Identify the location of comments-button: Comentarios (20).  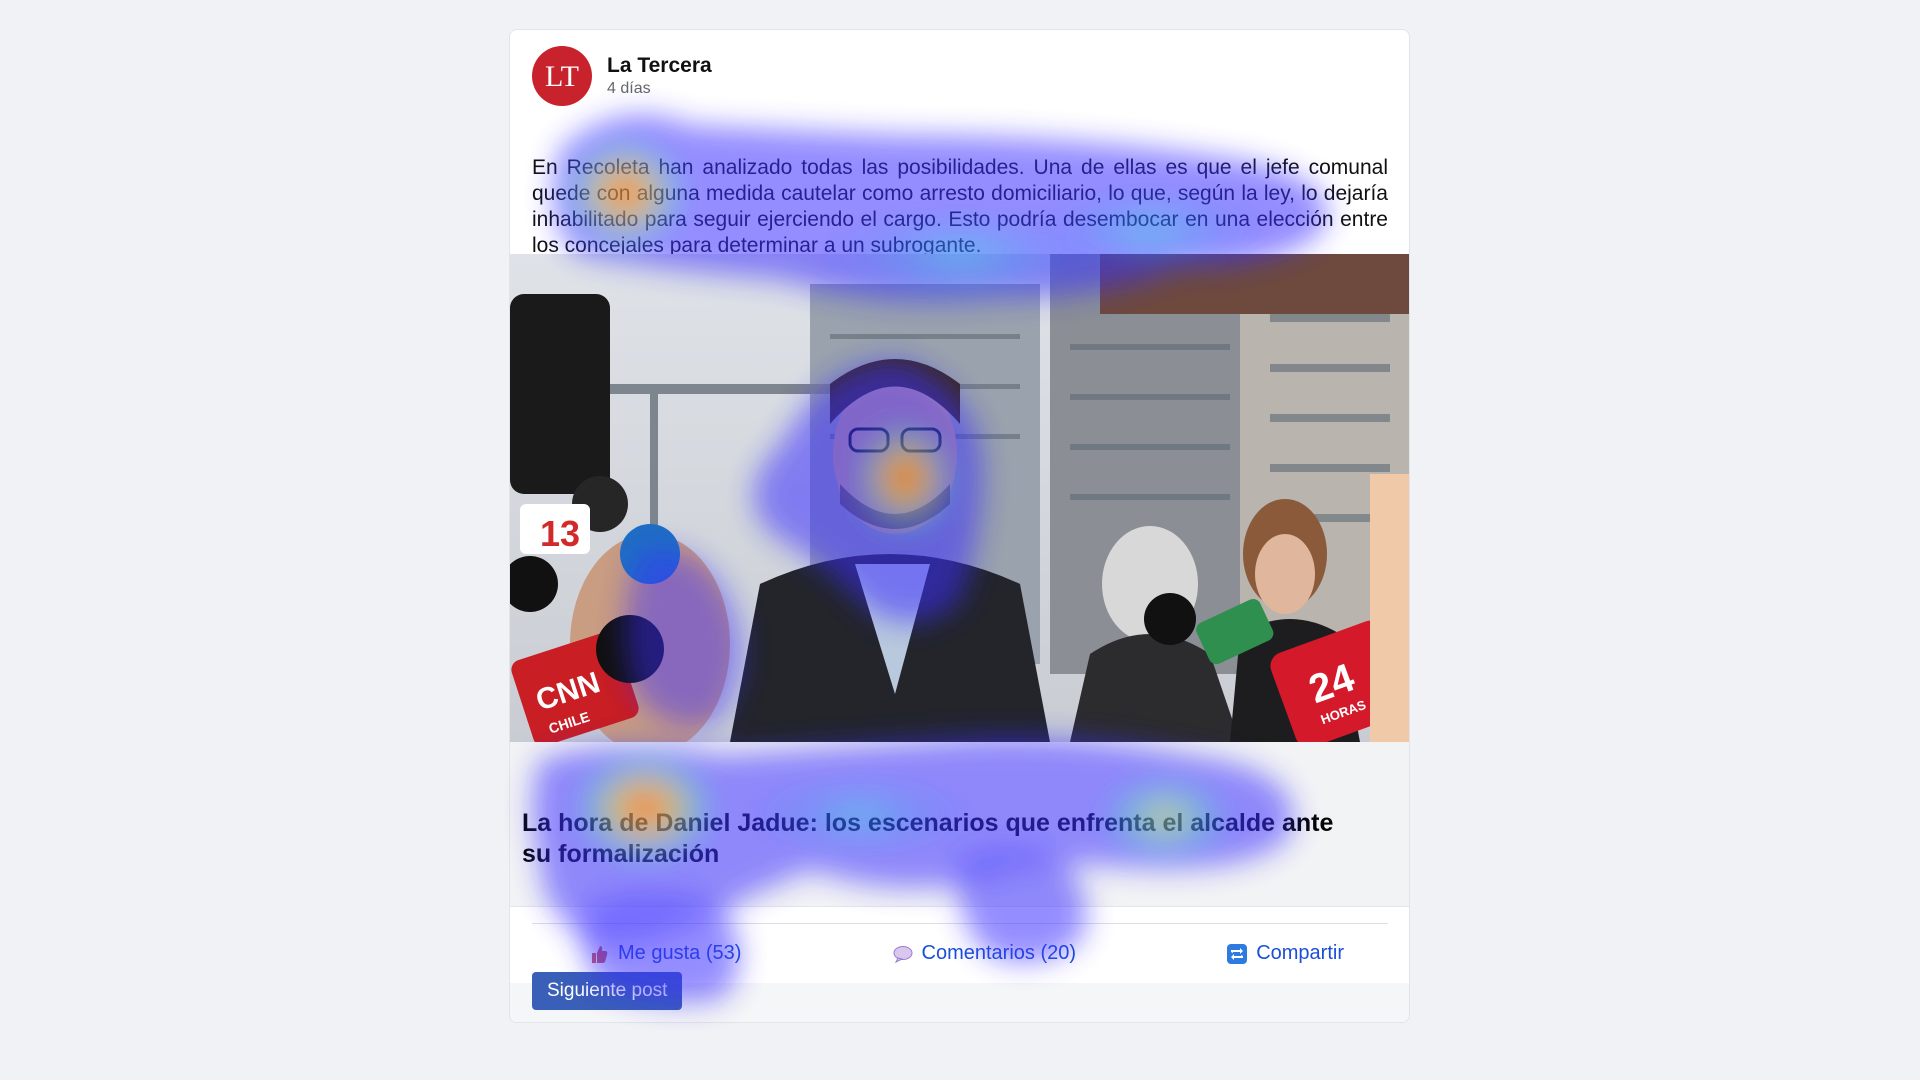
(984, 953).